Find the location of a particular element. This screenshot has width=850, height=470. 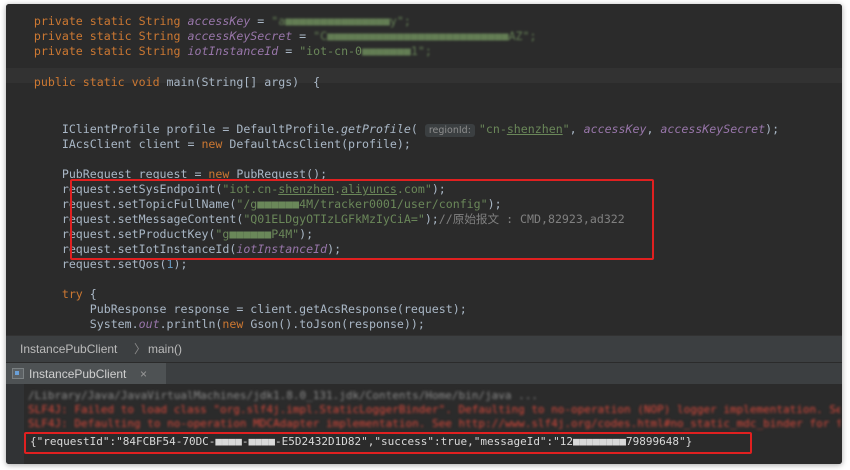

string-literal-redacted: ■■■■■■■1"; is located at coordinates (397, 51).